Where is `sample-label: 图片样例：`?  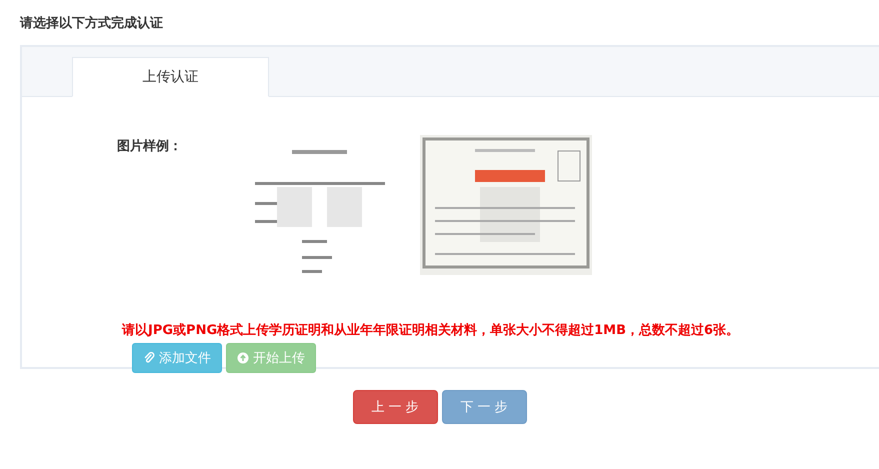 sample-label: 图片样例： is located at coordinates (150, 147).